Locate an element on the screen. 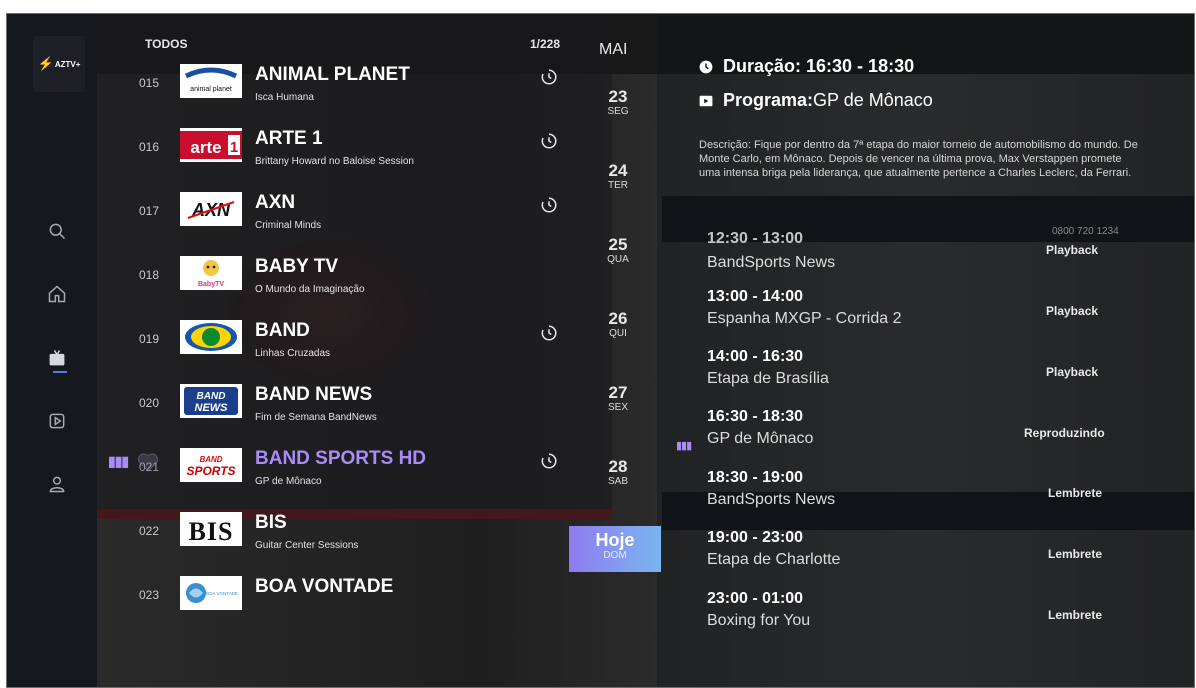 The image size is (1196, 688). today-label: Hoje is located at coordinates (615, 540).